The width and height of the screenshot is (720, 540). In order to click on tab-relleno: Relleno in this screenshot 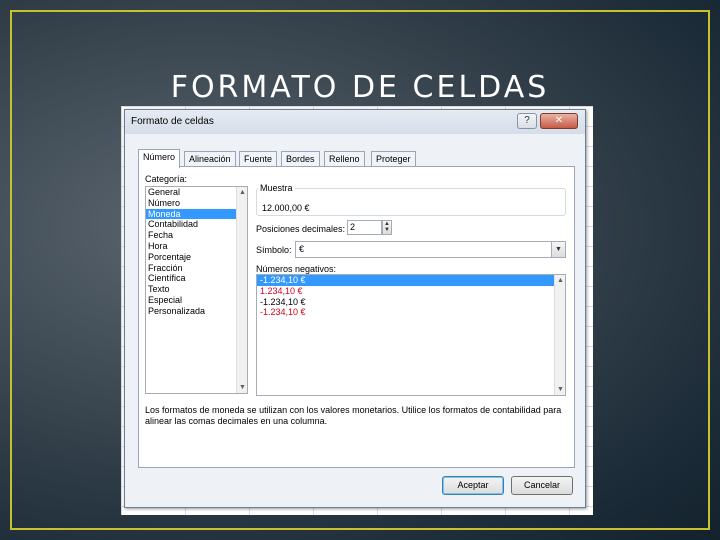, I will do `click(344, 159)`.